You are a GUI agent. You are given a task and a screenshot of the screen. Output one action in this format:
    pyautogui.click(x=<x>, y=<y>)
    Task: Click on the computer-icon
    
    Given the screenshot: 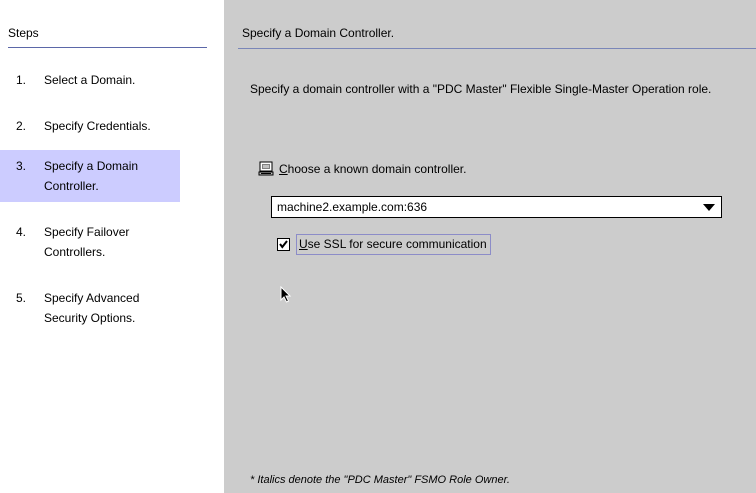 What is the action you would take?
    pyautogui.click(x=266, y=168)
    